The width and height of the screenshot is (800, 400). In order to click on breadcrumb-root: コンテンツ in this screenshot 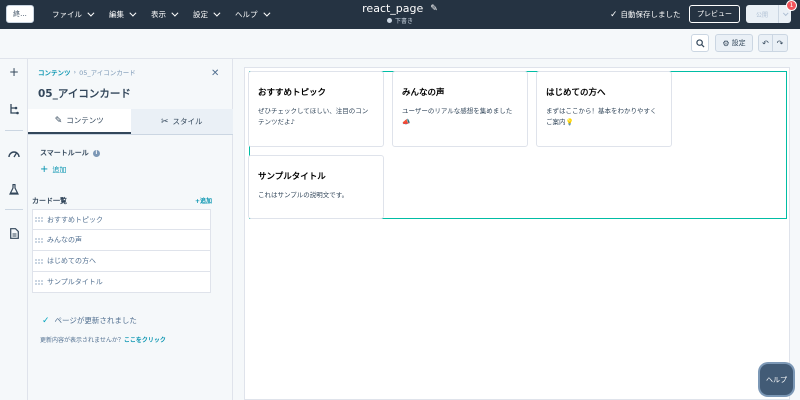, I will do `click(54, 72)`.